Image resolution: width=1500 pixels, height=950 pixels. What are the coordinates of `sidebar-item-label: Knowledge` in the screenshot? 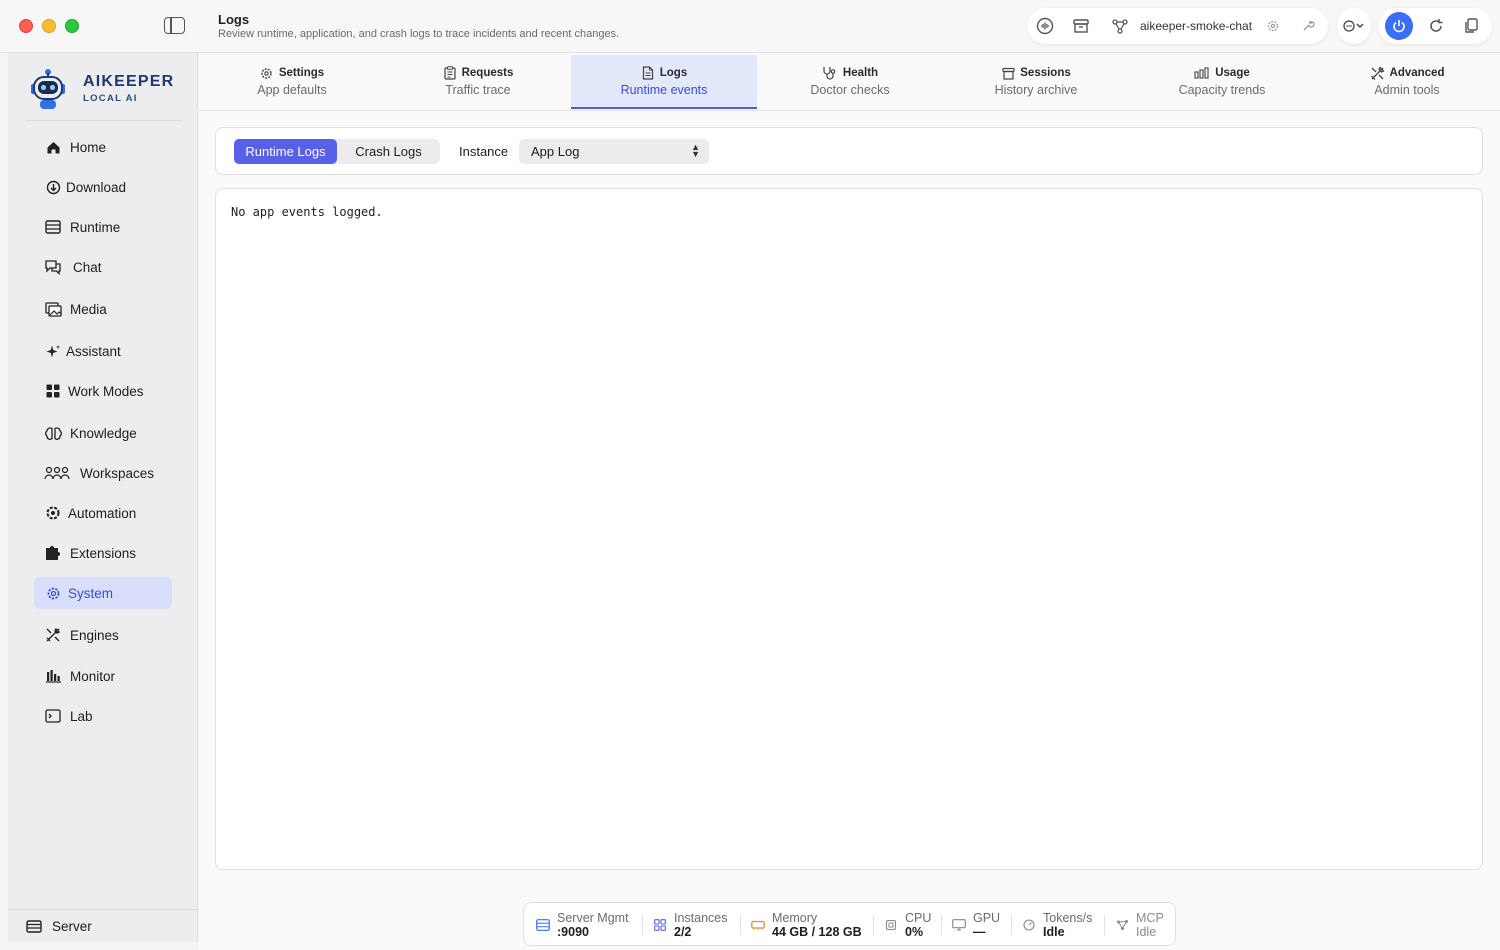 It's located at (103, 433).